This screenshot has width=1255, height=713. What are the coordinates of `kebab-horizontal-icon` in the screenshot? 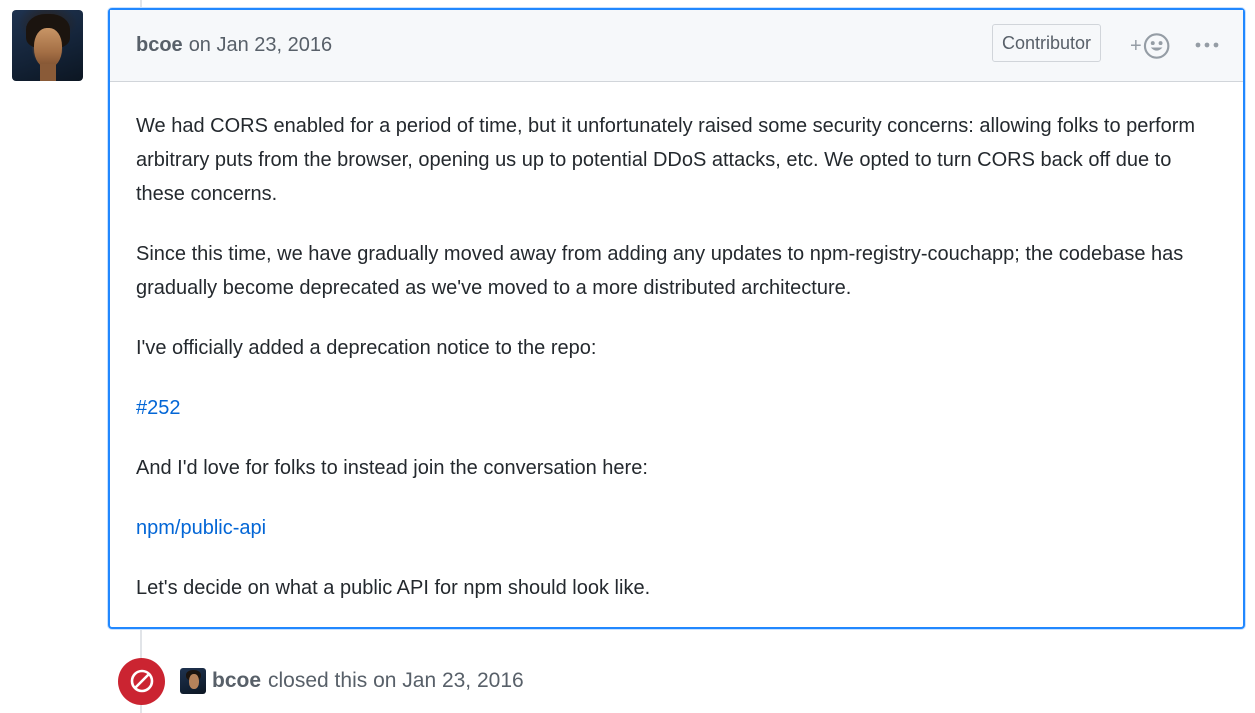 It's located at (1207, 45).